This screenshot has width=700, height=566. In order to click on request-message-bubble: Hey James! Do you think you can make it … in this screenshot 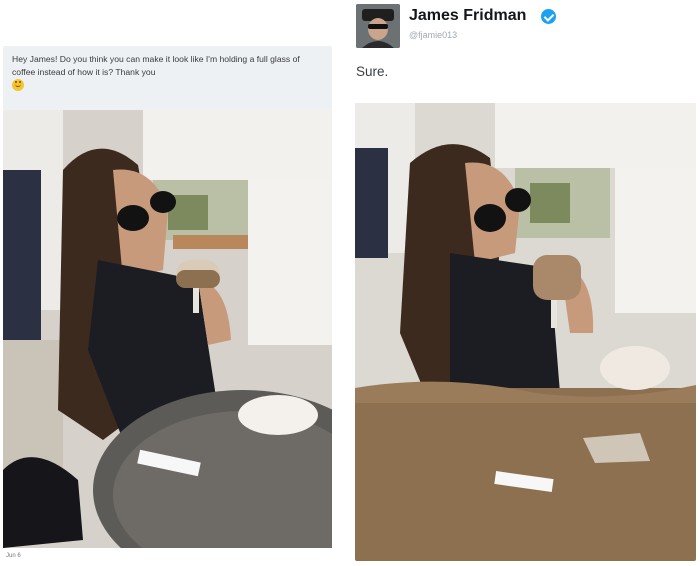, I will do `click(167, 78)`.